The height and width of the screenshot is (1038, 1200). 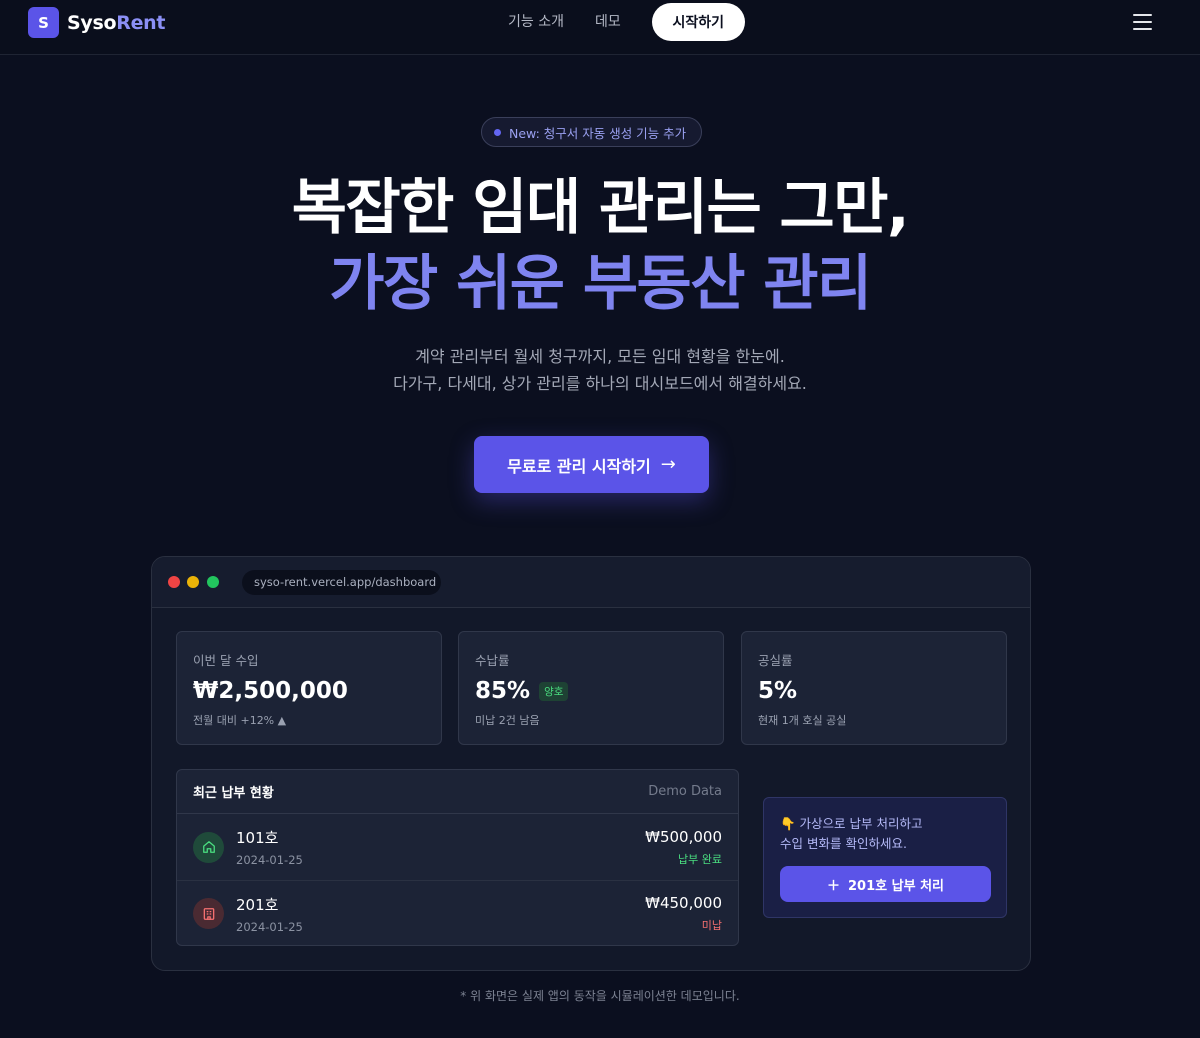 I want to click on mark-paid-label: 201호 납부 처리, so click(x=896, y=886).